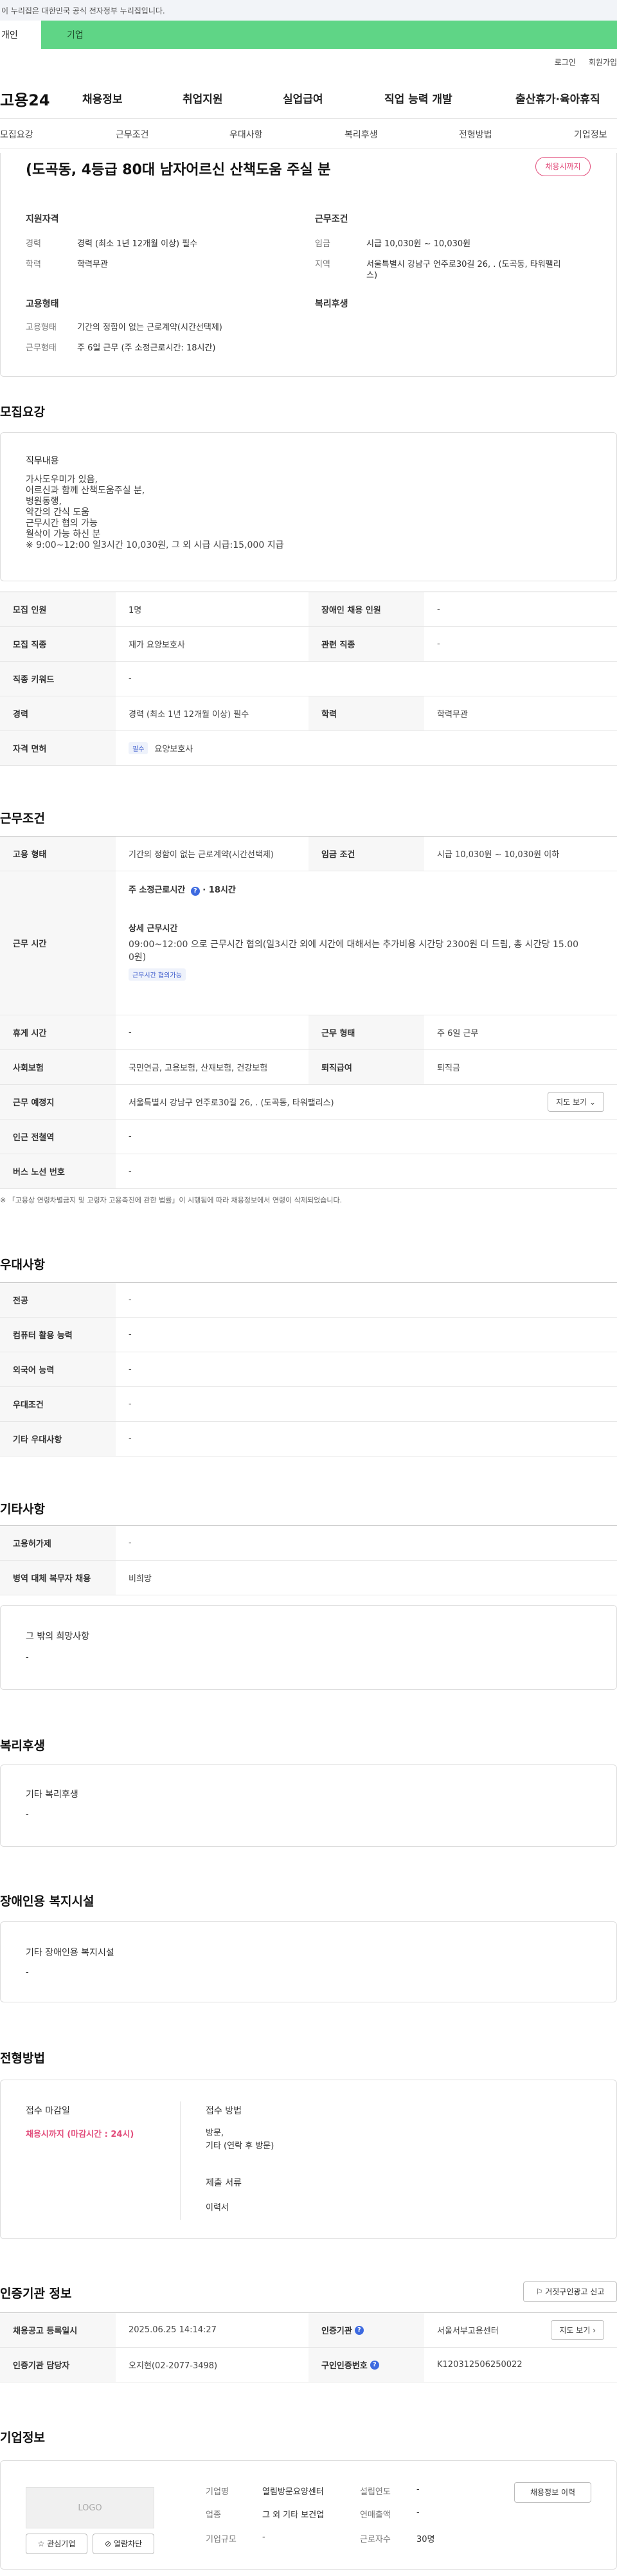  What do you see at coordinates (308, 713) in the screenshot?
I see `table-row: 경력 경력 (최소 1년 12개월 이상) 필수 학력 학력무관` at bounding box center [308, 713].